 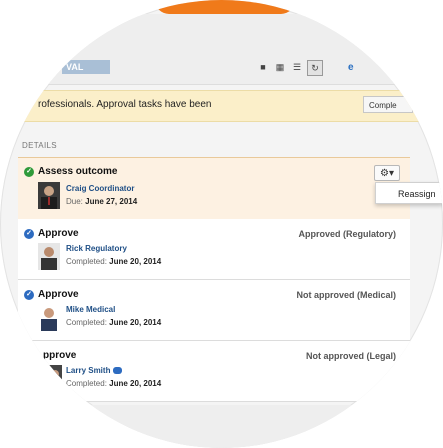 What do you see at coordinates (100, 188) in the screenshot?
I see `assignee-name: Craig Coordinator` at bounding box center [100, 188].